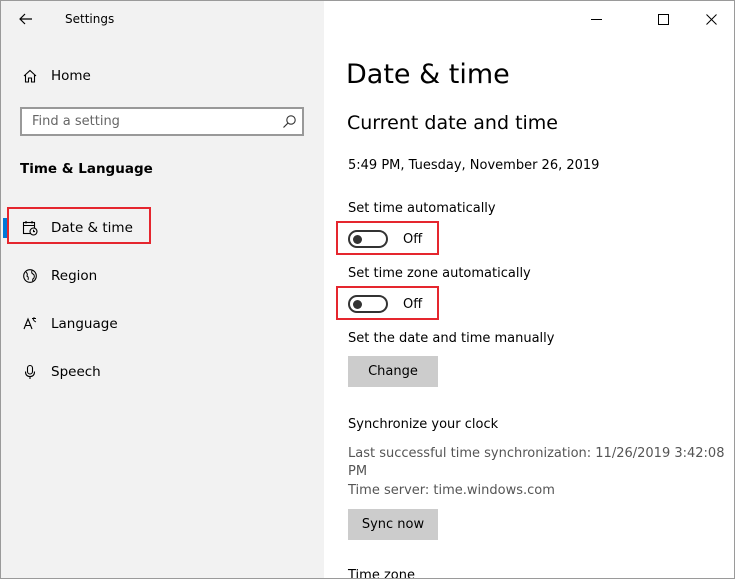  What do you see at coordinates (84, 324) in the screenshot?
I see `sidebar-item-label: Language` at bounding box center [84, 324].